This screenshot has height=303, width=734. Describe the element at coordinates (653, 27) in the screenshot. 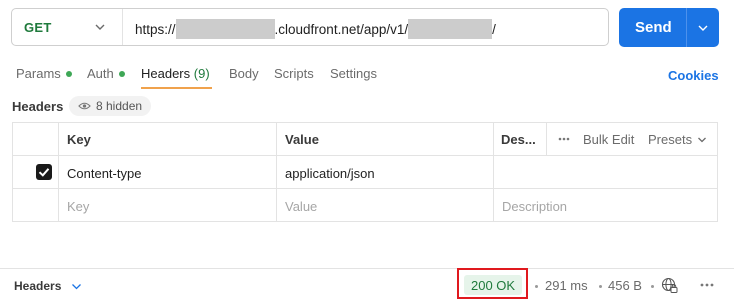

I see `send-label: Send` at that location.